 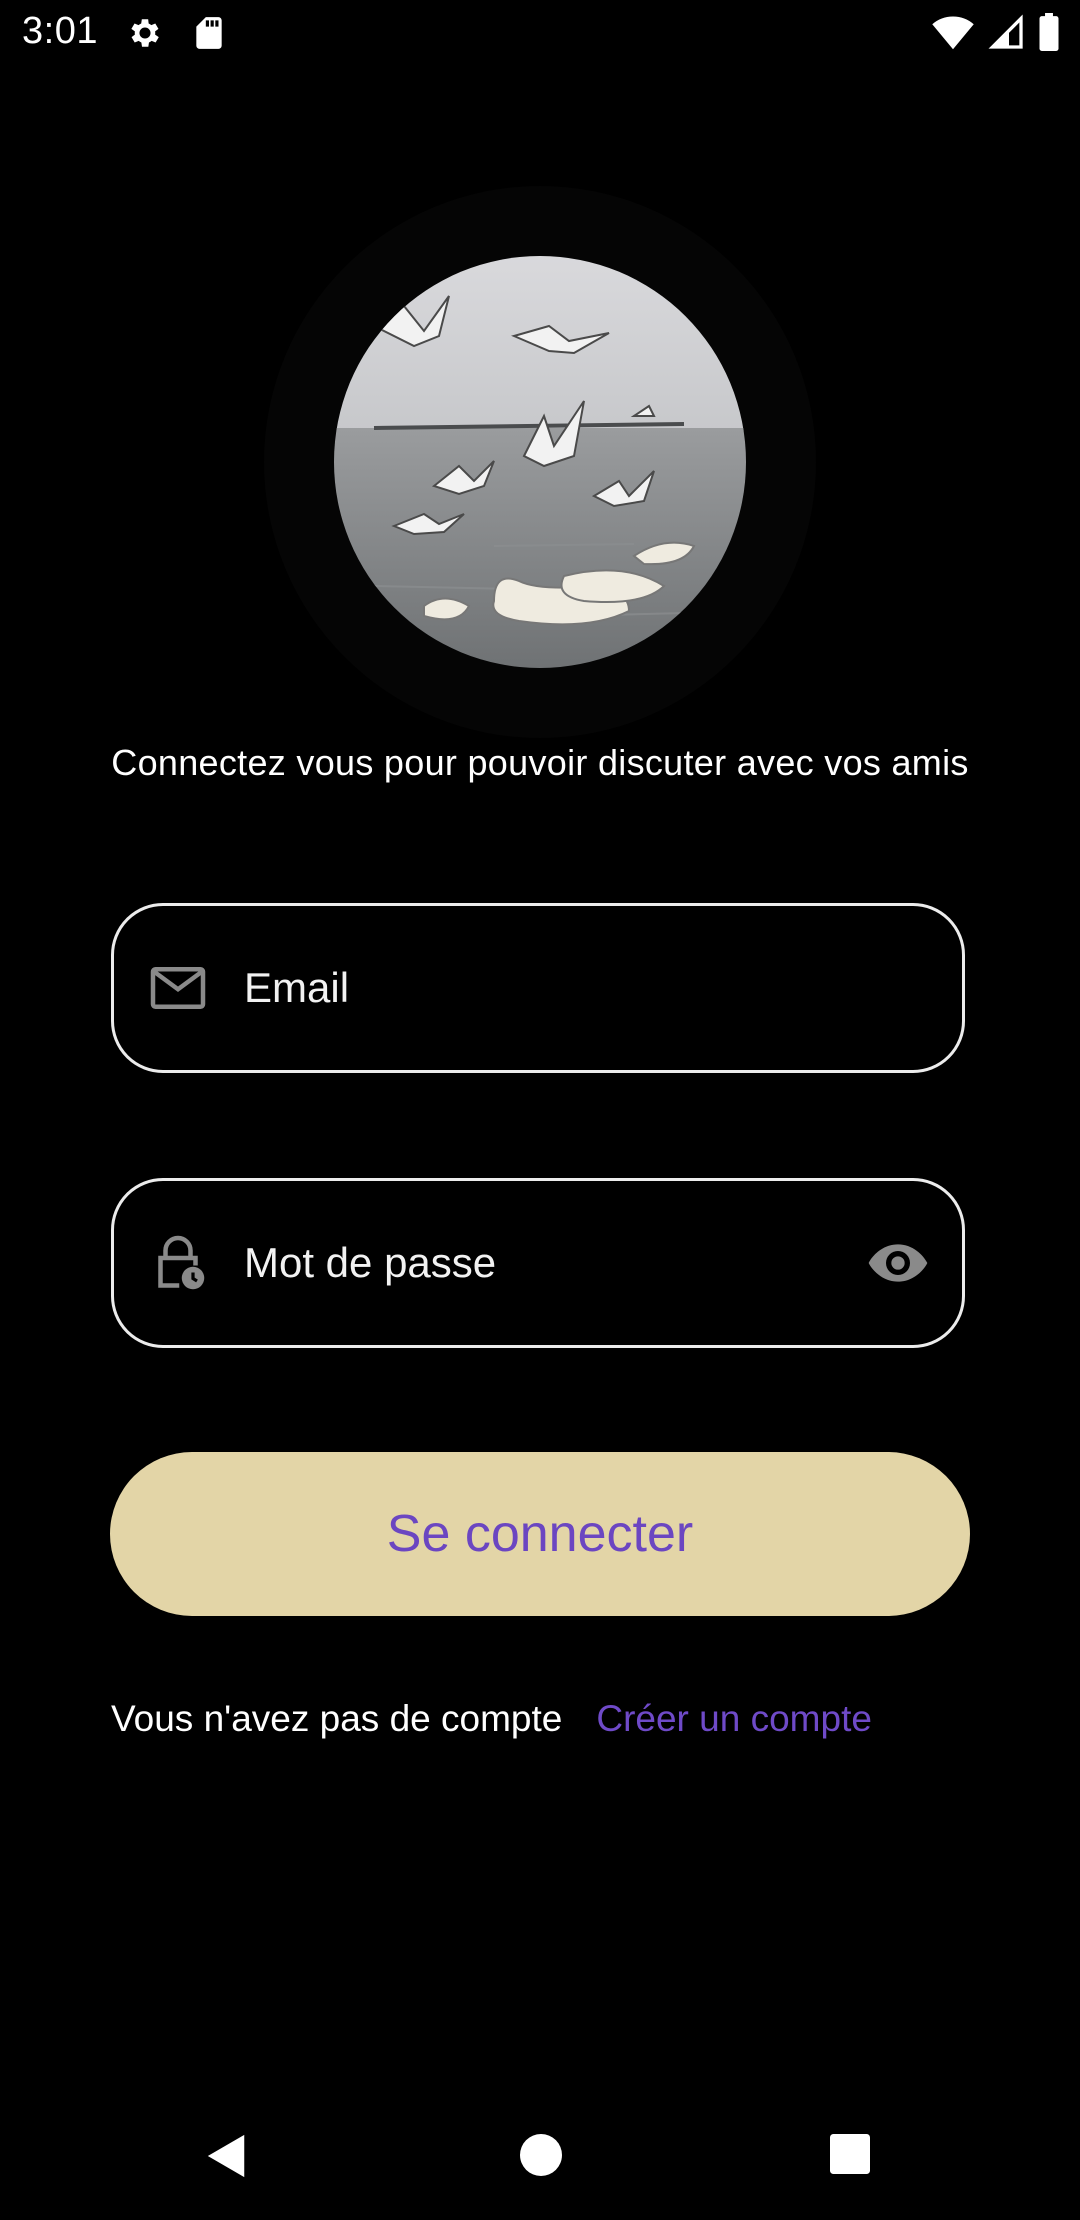 I want to click on seagulls-photo, so click(x=540, y=462).